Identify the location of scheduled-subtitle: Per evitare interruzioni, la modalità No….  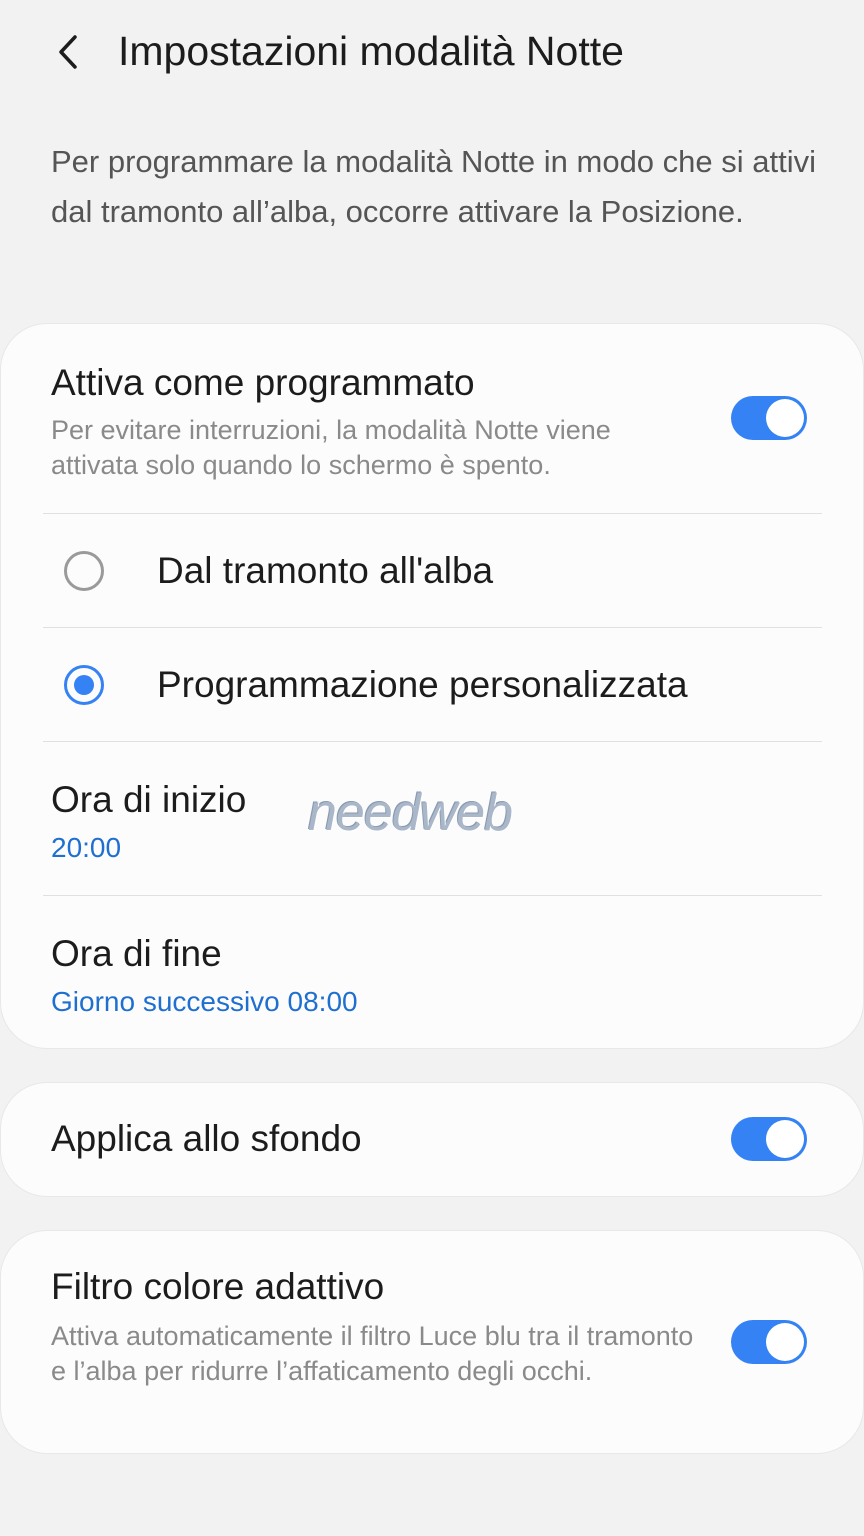
(331, 447).